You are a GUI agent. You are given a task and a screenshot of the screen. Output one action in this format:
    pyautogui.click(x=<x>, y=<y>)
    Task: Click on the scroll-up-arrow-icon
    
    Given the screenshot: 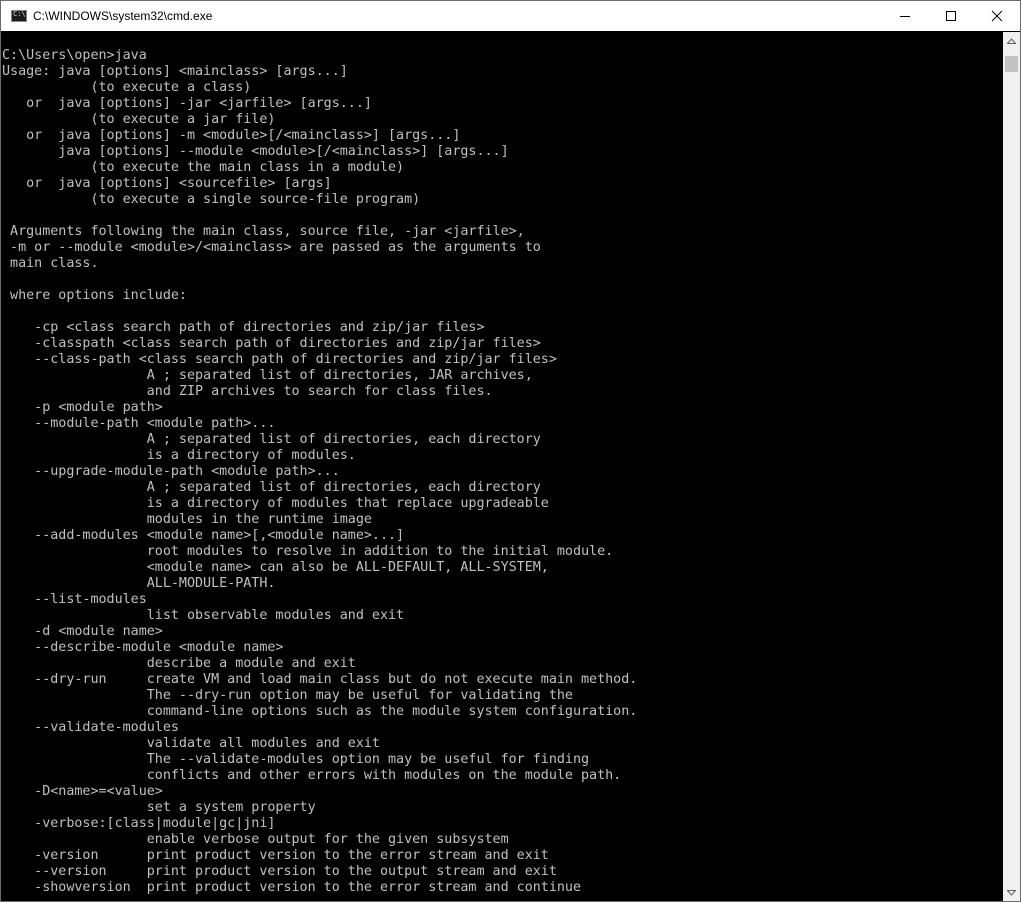 What is the action you would take?
    pyautogui.click(x=1011, y=40)
    